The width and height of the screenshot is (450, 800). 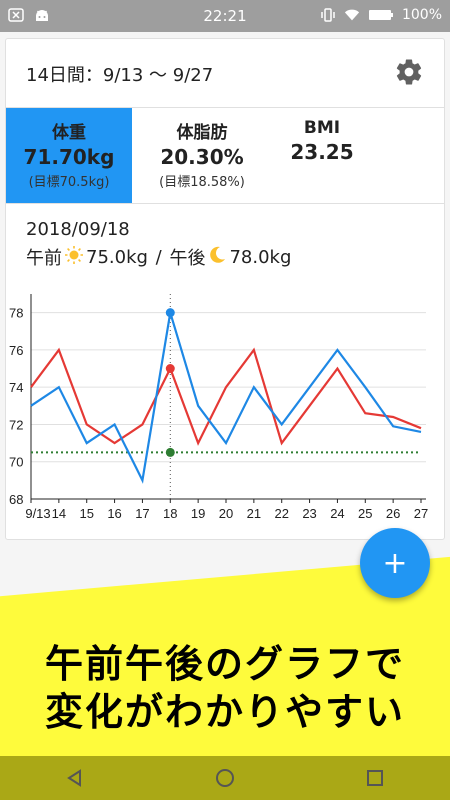 What do you see at coordinates (187, 258) in the screenshot?
I see `pm-label: 午後` at bounding box center [187, 258].